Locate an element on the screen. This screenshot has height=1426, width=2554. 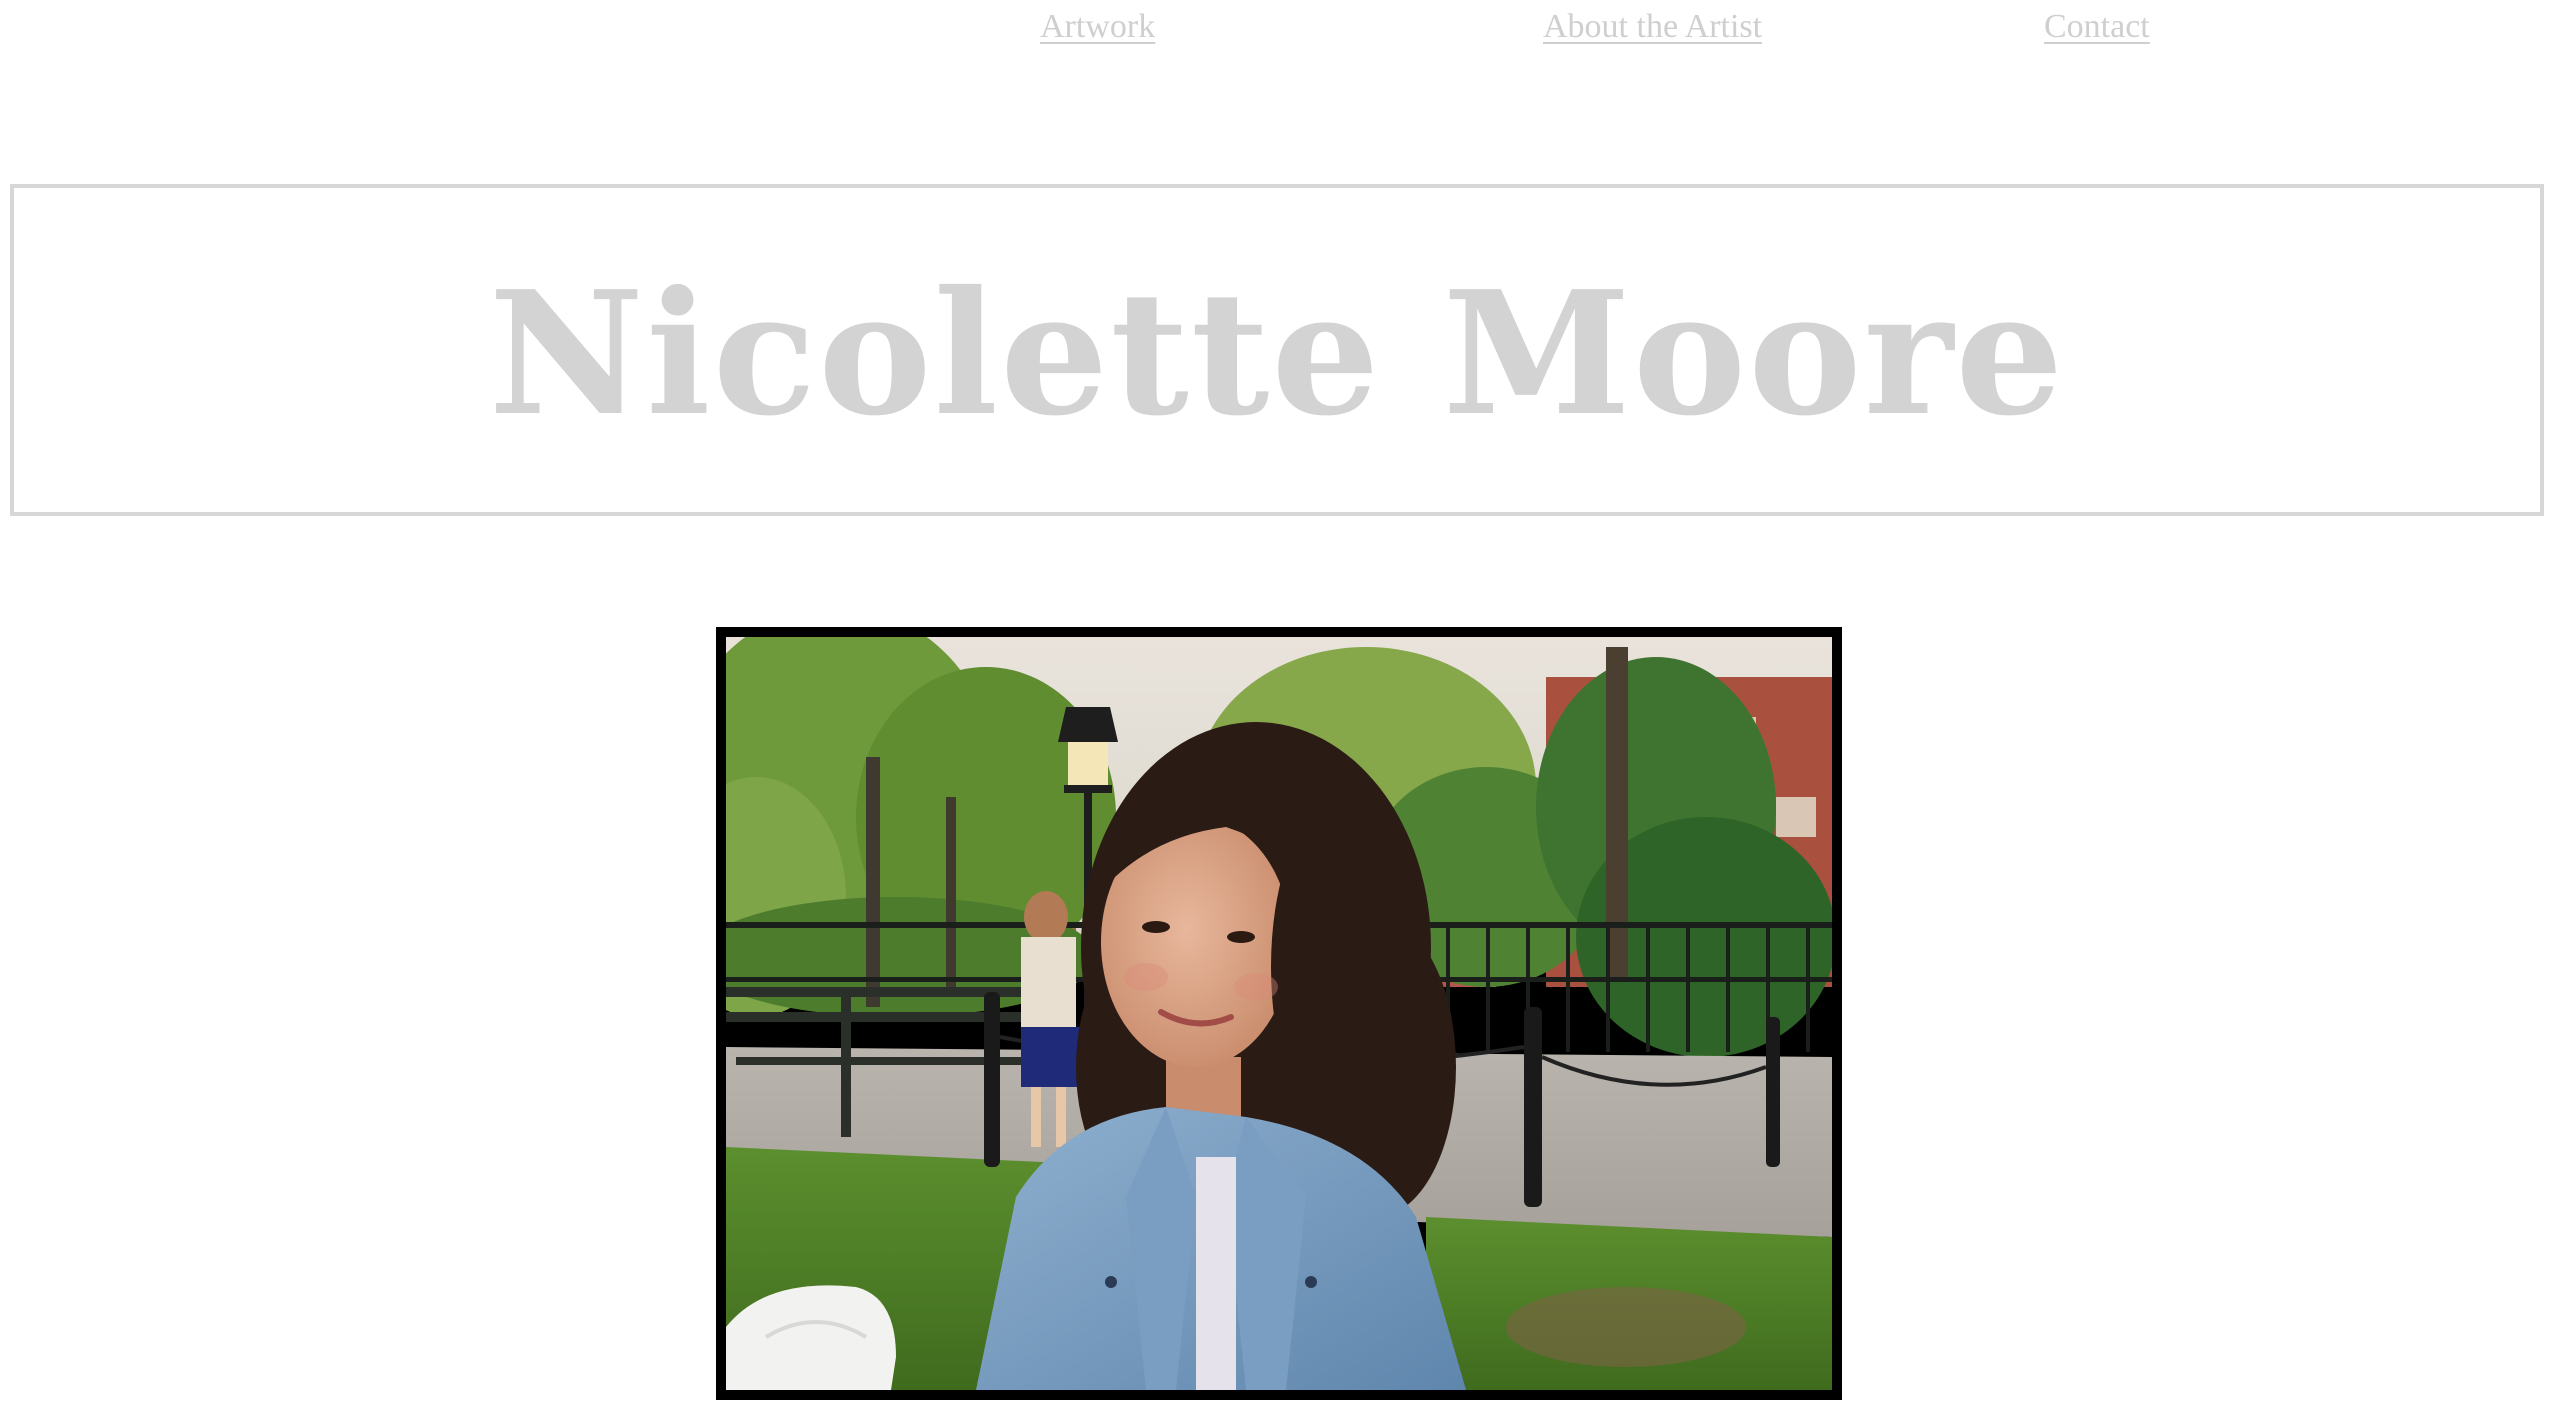
nav-link-artwork: Artwork is located at coordinates (1097, 27).